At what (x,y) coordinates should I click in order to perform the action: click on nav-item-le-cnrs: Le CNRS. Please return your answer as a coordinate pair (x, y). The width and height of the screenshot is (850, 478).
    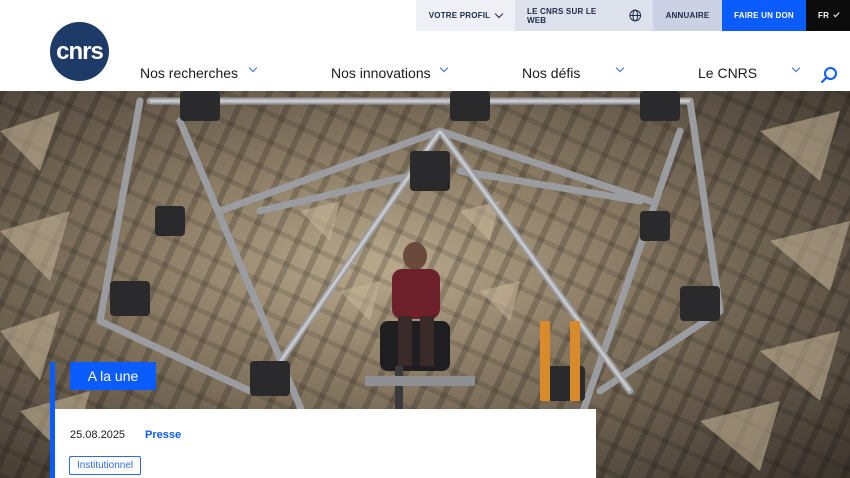
    Looking at the image, I should click on (749, 72).